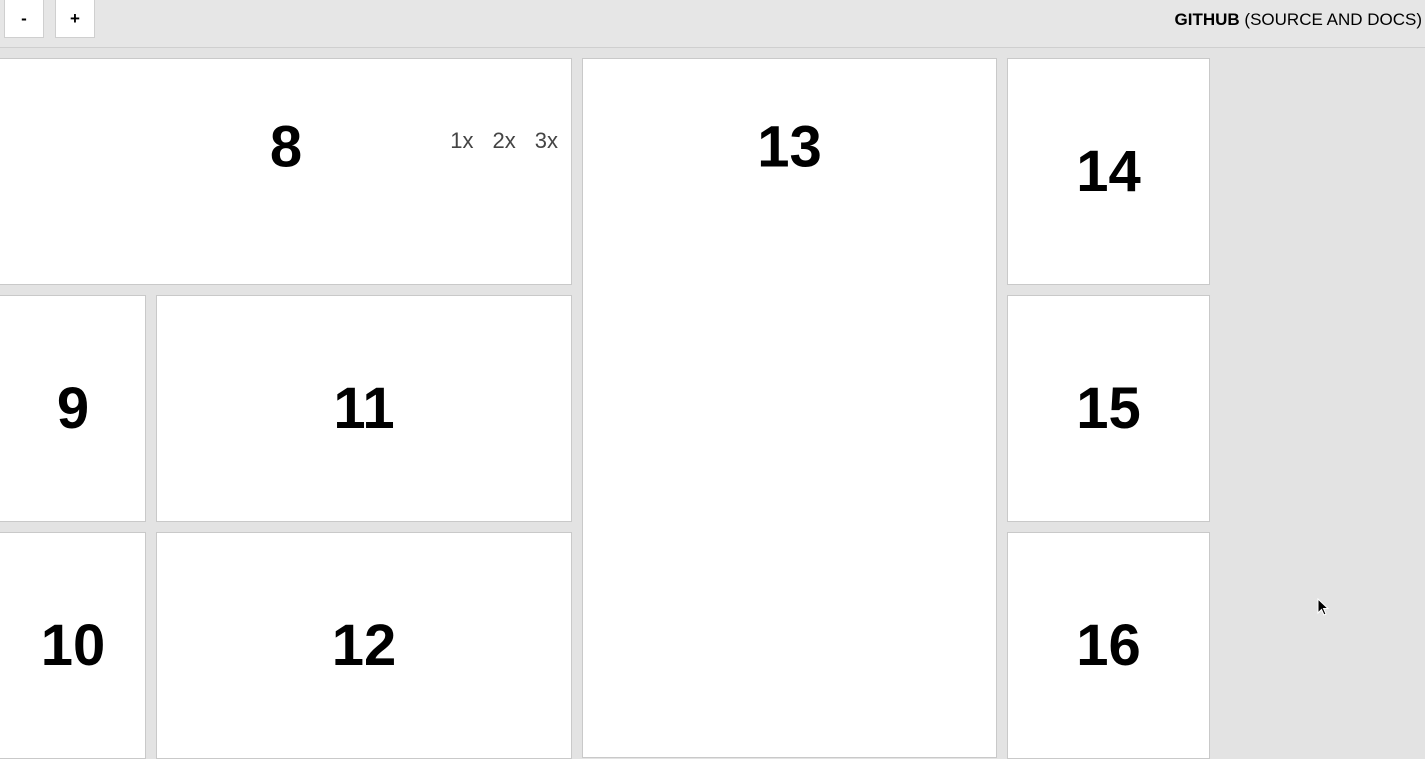 The height and width of the screenshot is (759, 1425). I want to click on tile-9: 9, so click(73, 408).